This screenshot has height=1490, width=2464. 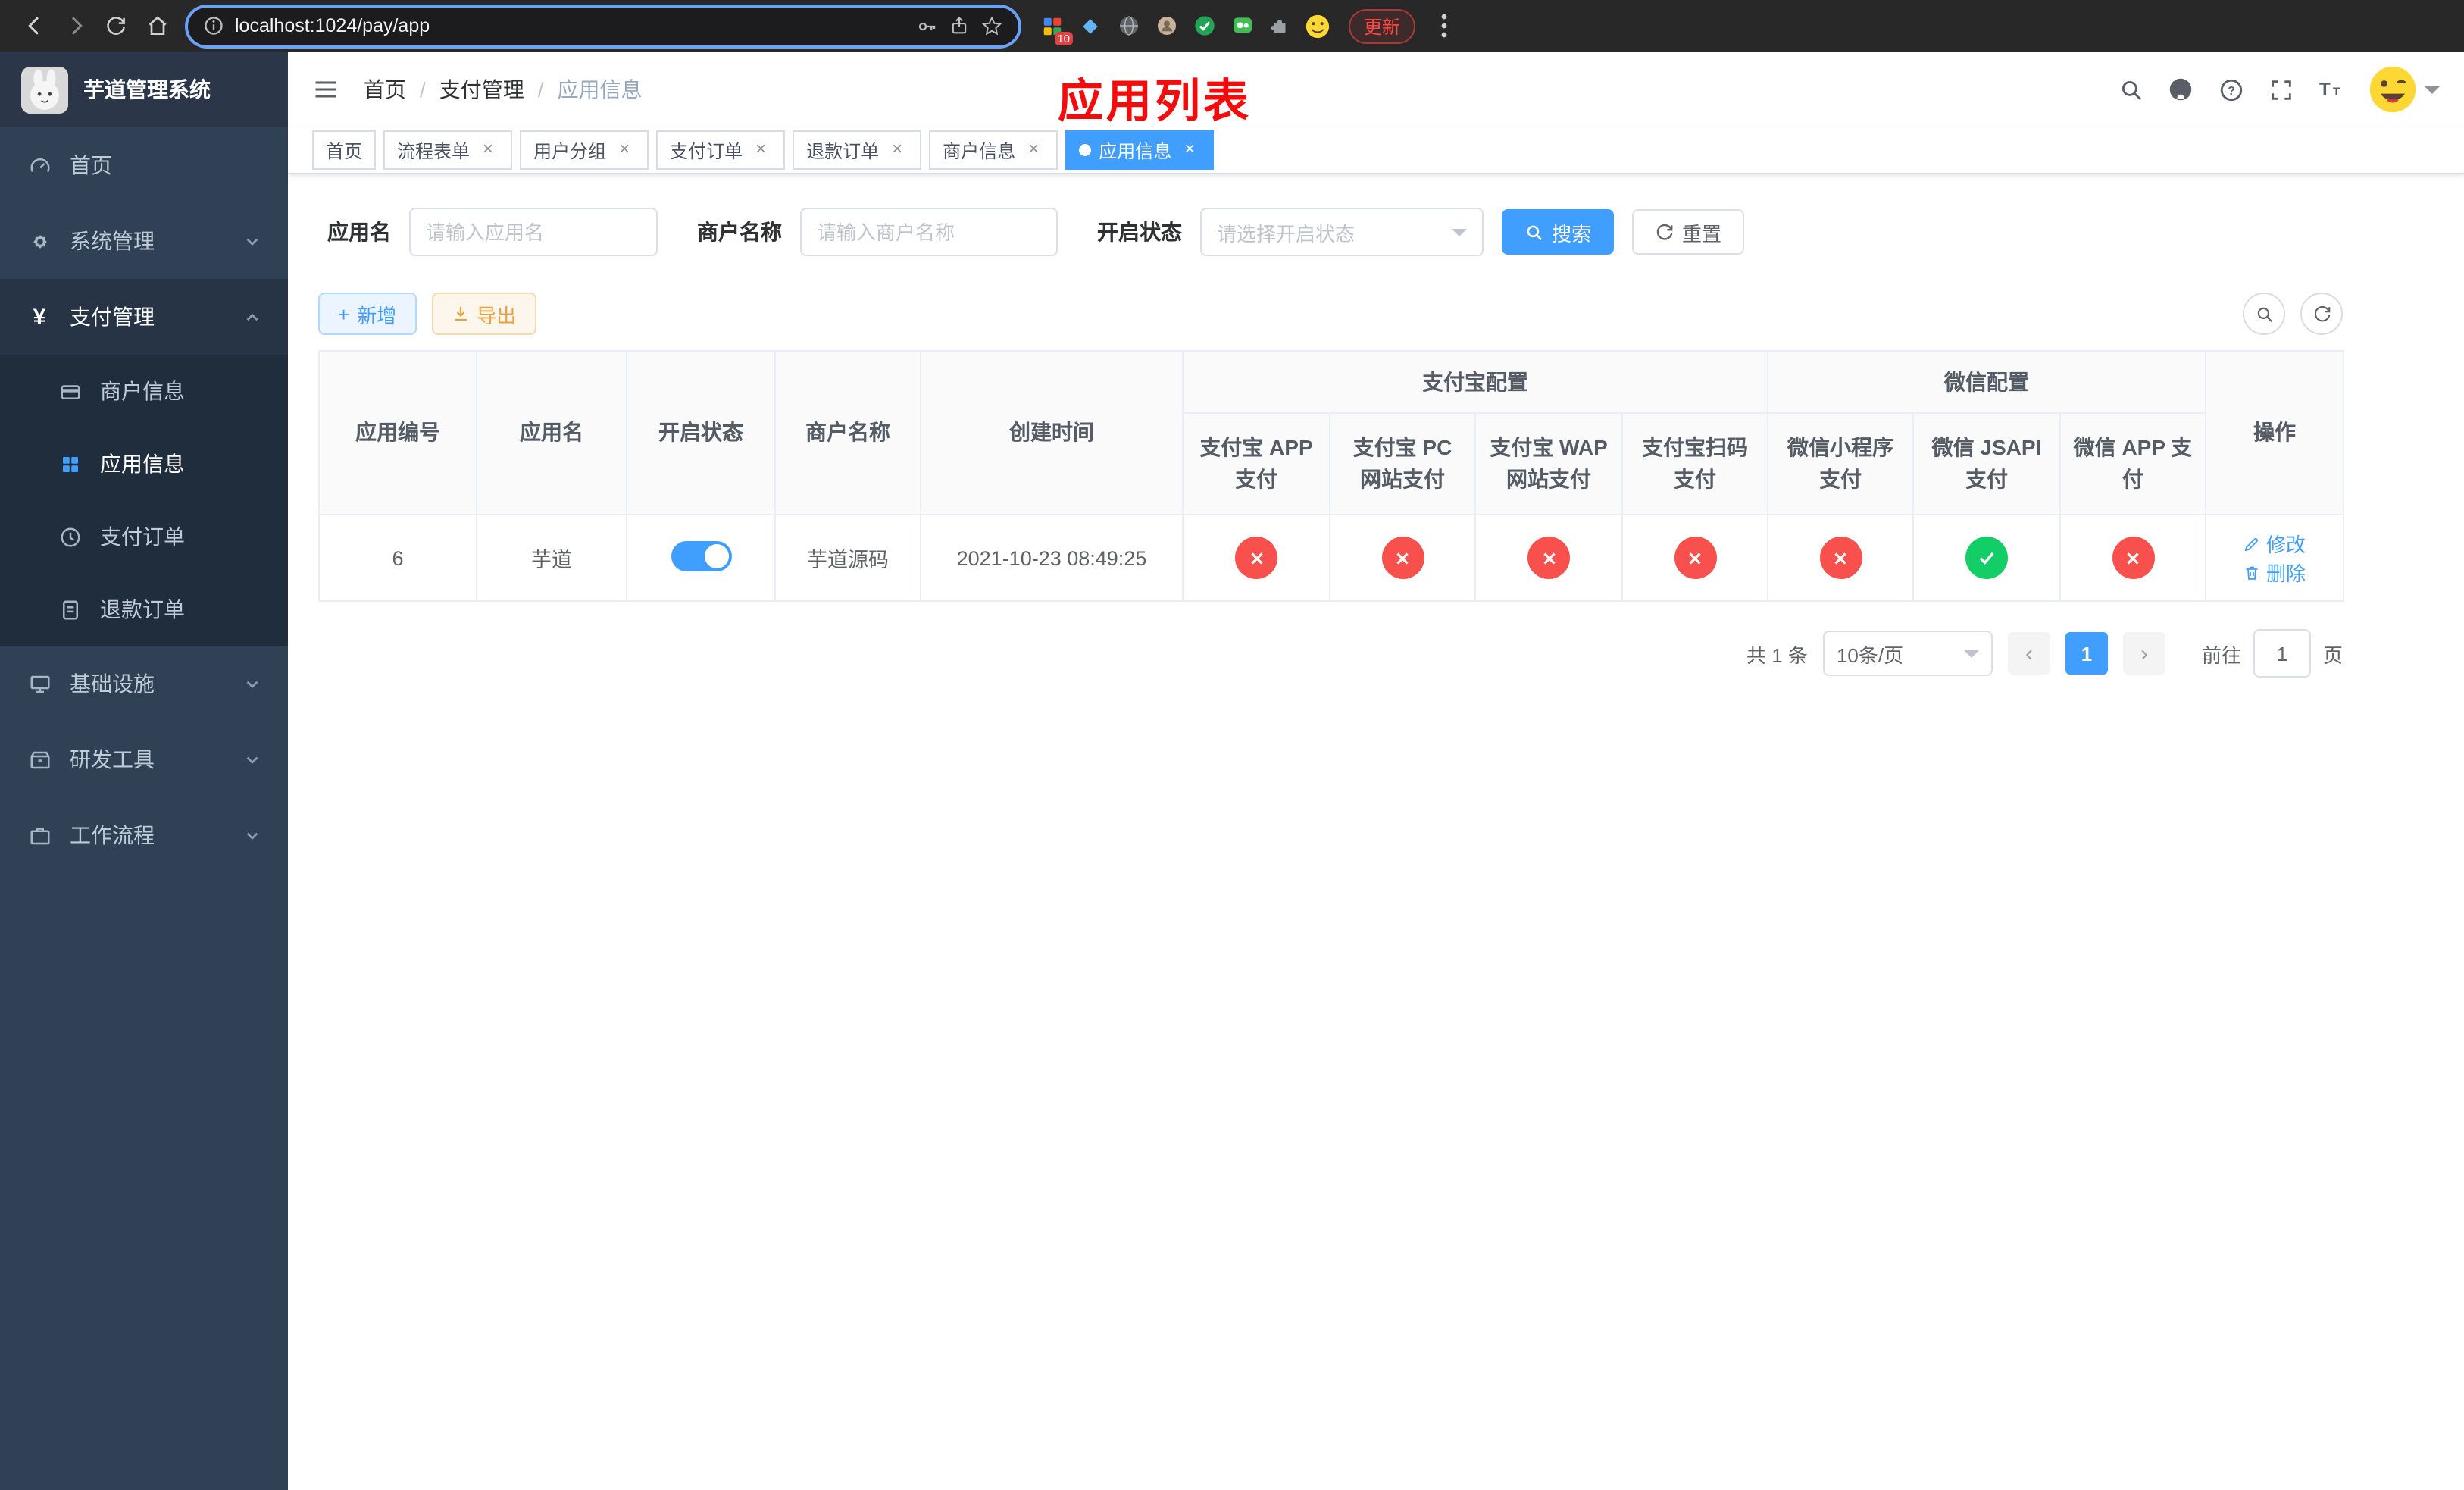 What do you see at coordinates (1085, 150) in the screenshot?
I see `active-dot-icon` at bounding box center [1085, 150].